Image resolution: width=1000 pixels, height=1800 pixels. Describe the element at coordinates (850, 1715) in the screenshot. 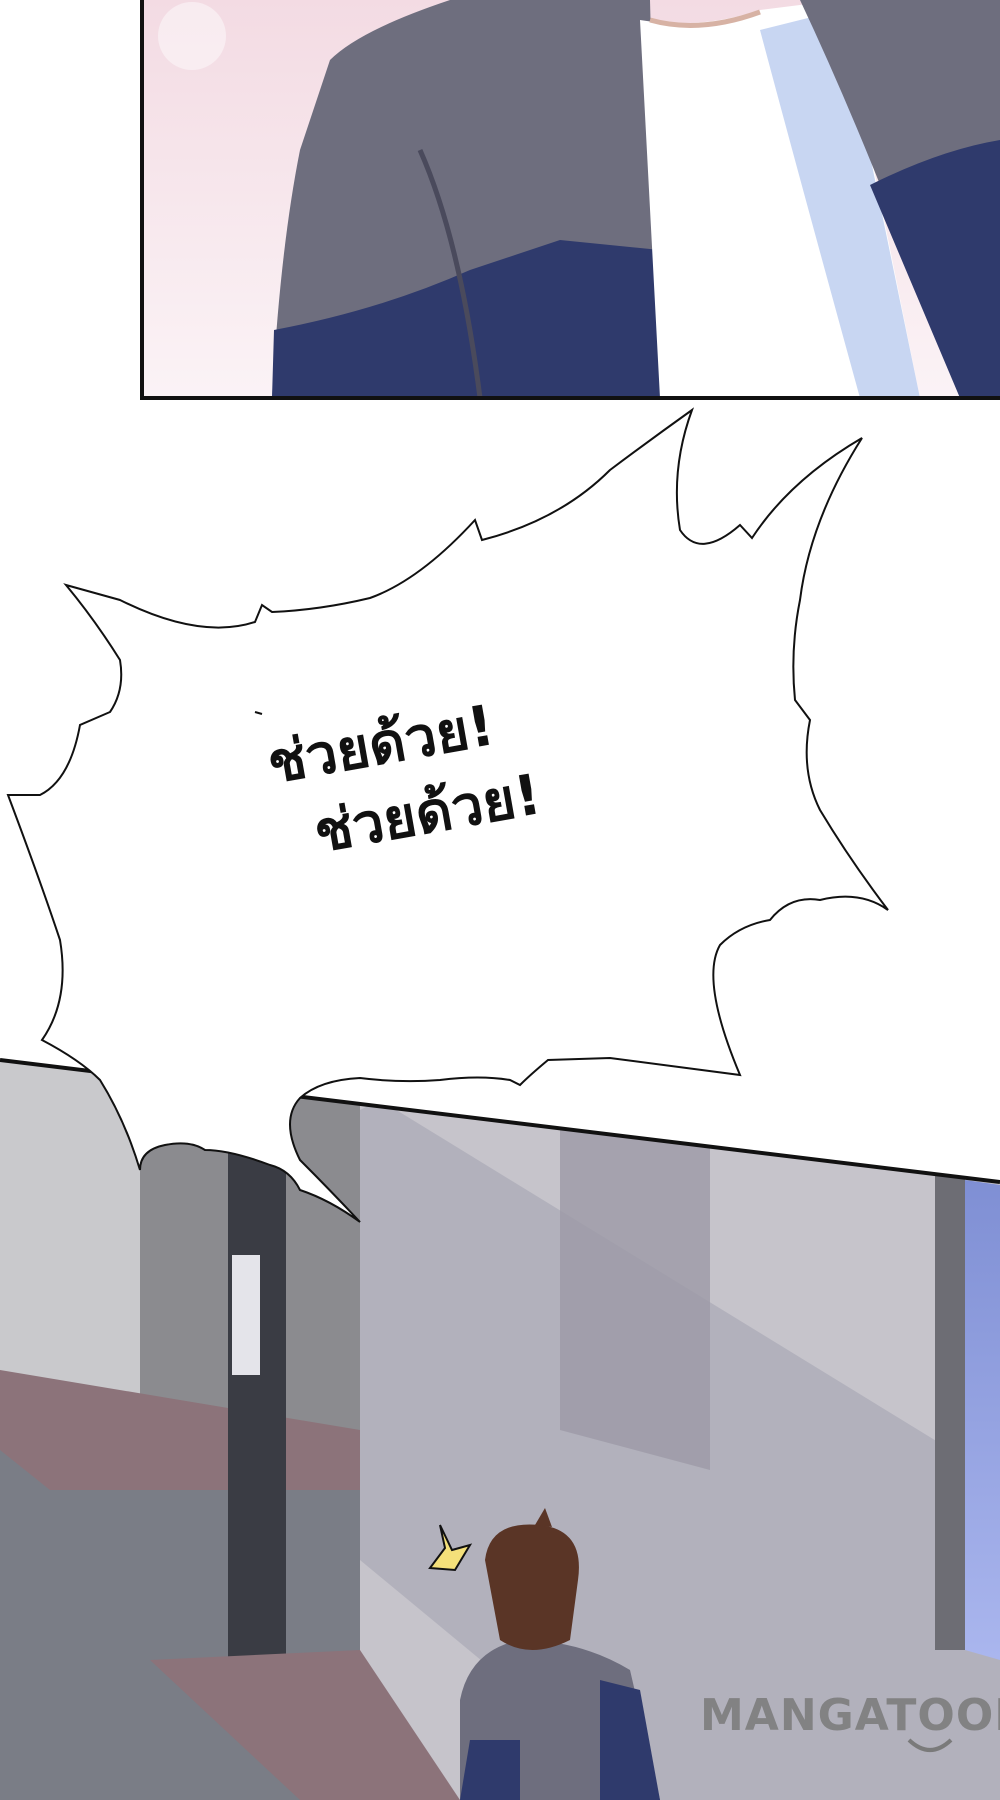

I see `mangatoon-watermark: MANGATOON` at that location.